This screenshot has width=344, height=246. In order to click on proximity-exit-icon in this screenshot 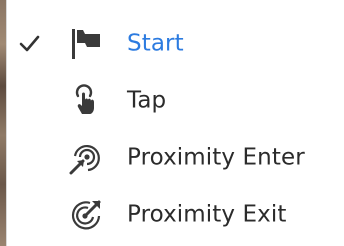, I will do `click(86, 215)`.